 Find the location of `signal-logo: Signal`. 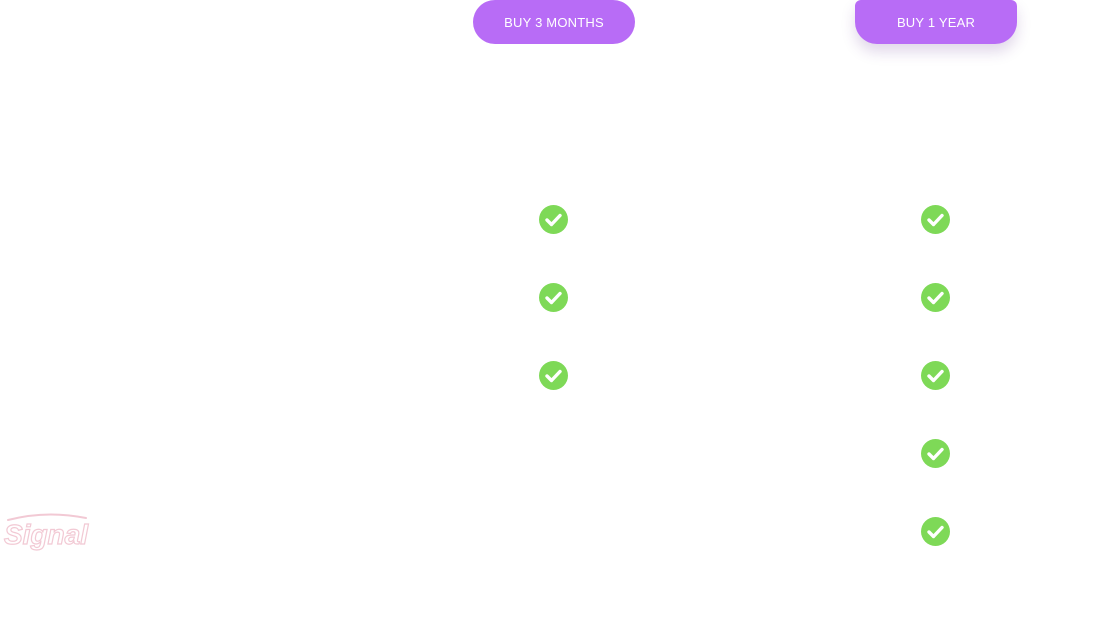

signal-logo: Signal is located at coordinates (46, 532).